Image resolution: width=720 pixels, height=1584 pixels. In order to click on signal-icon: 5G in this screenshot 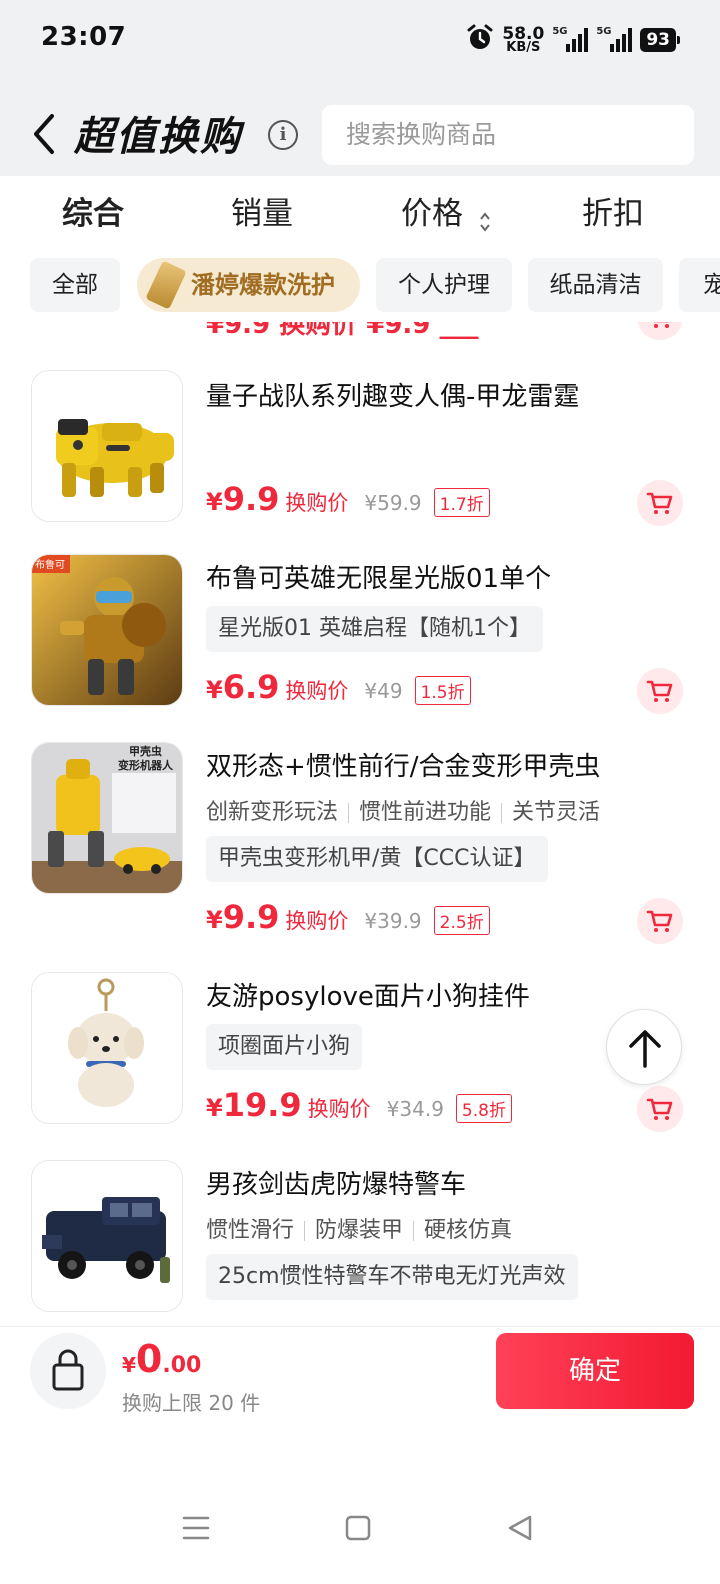, I will do `click(570, 39)`.